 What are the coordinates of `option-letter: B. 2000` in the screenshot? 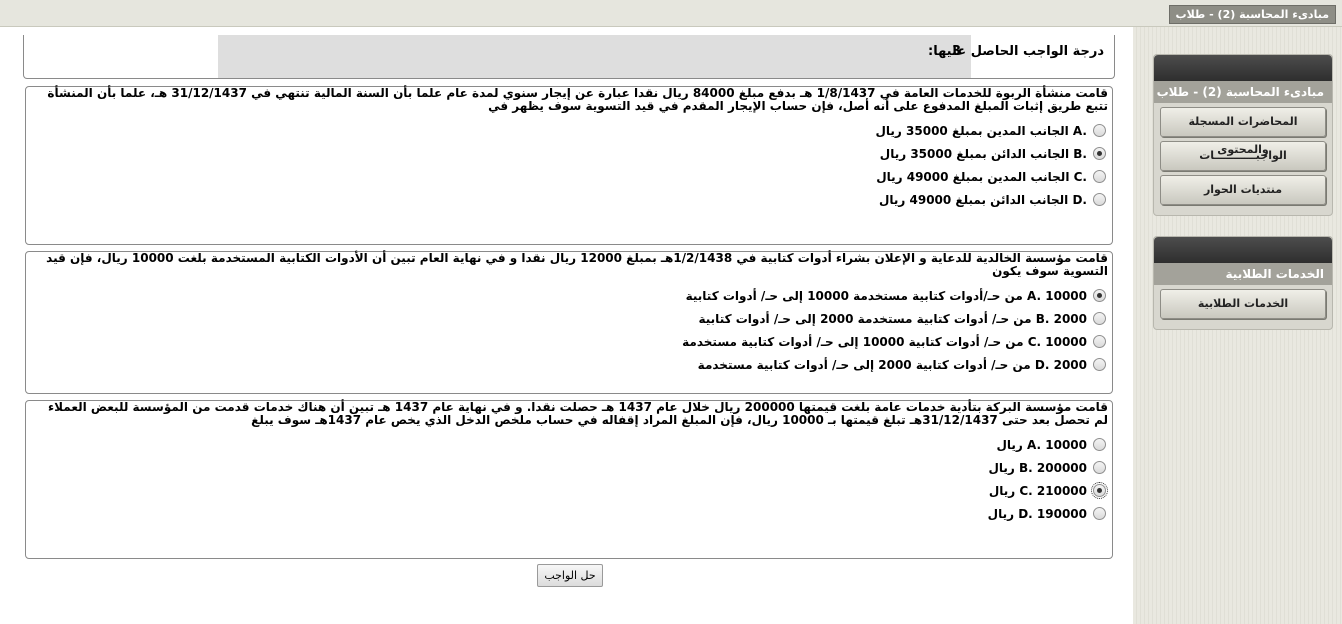 It's located at (1061, 318).